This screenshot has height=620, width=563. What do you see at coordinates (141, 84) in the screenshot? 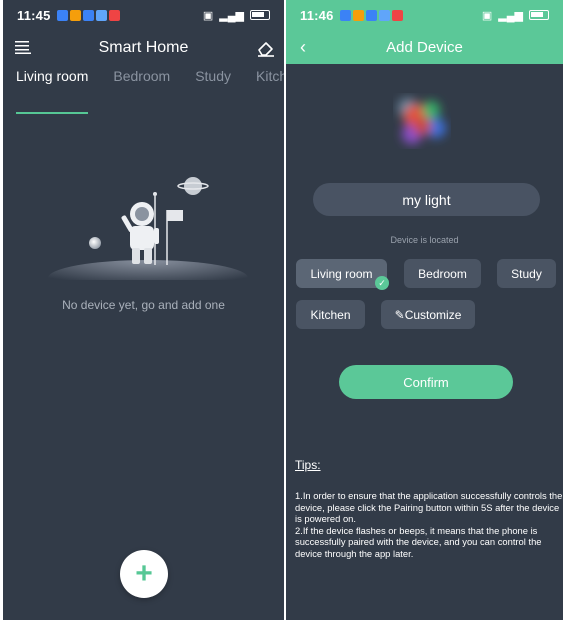
I see `tab-bedroom: Bedroom` at bounding box center [141, 84].